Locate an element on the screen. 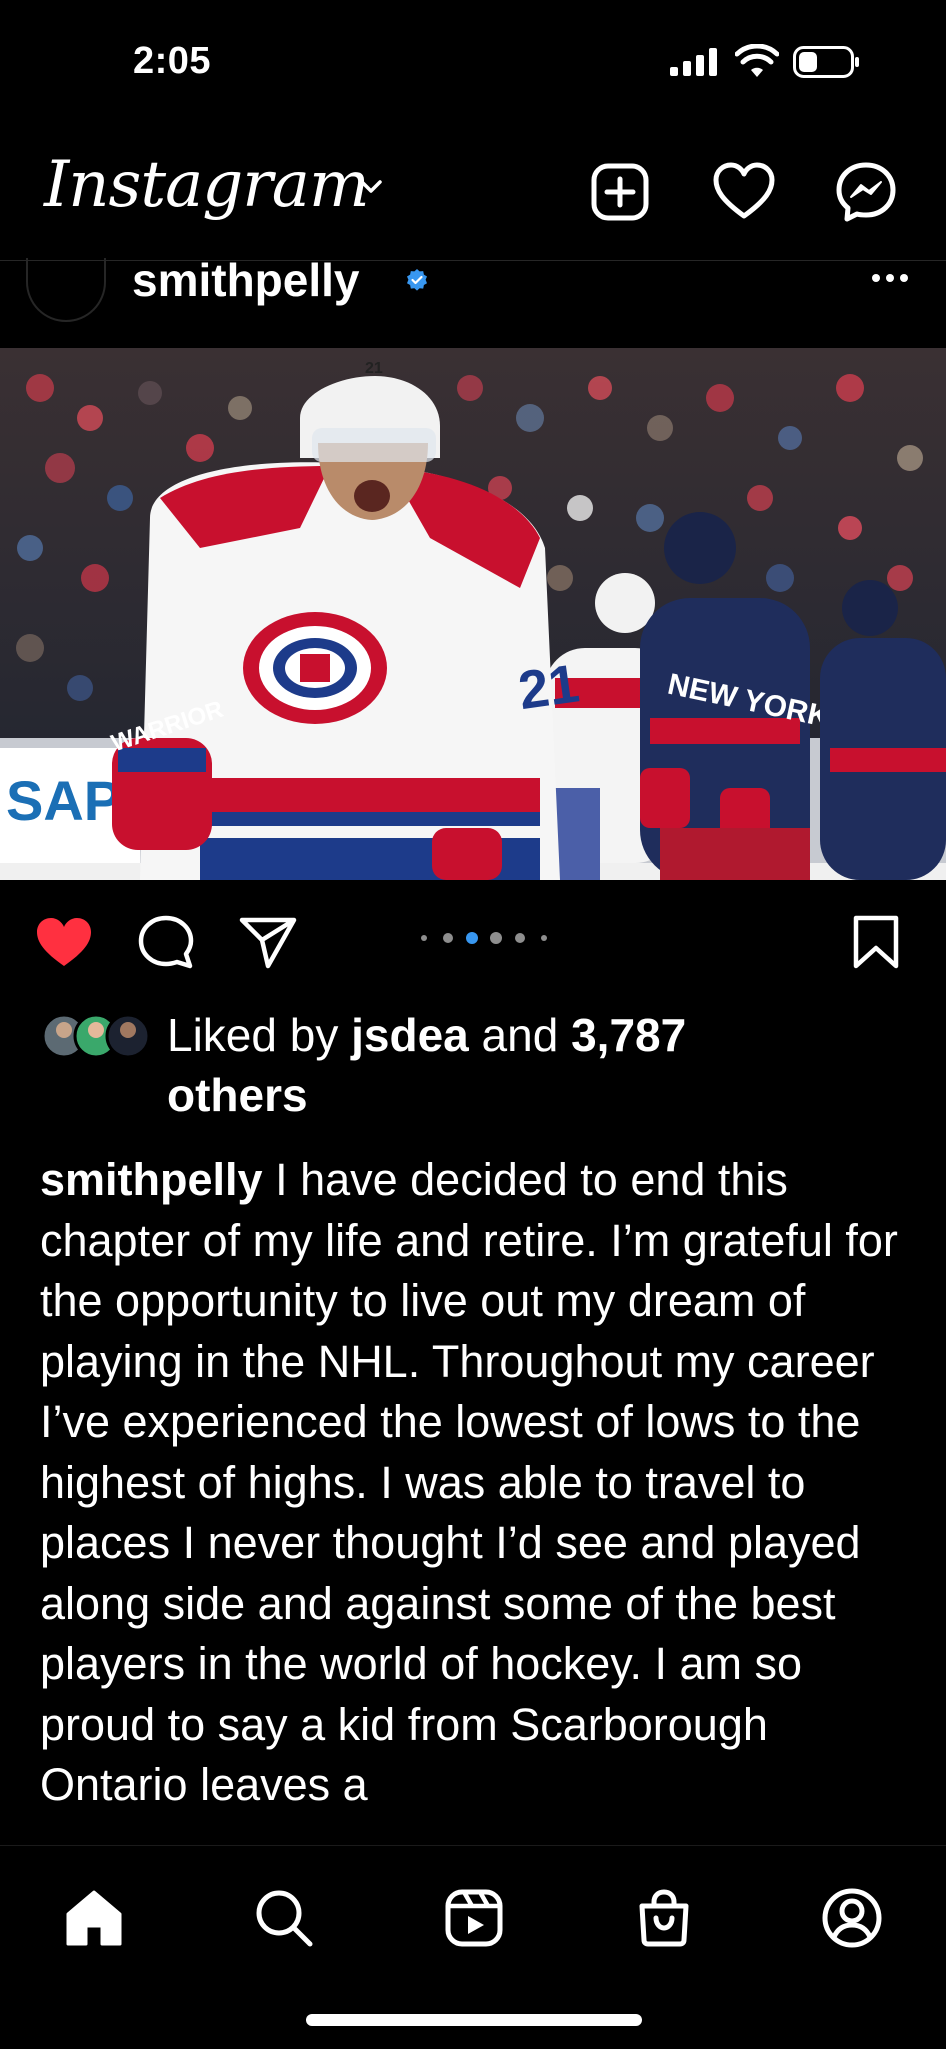  liker-avatars is located at coordinates (96, 1036).